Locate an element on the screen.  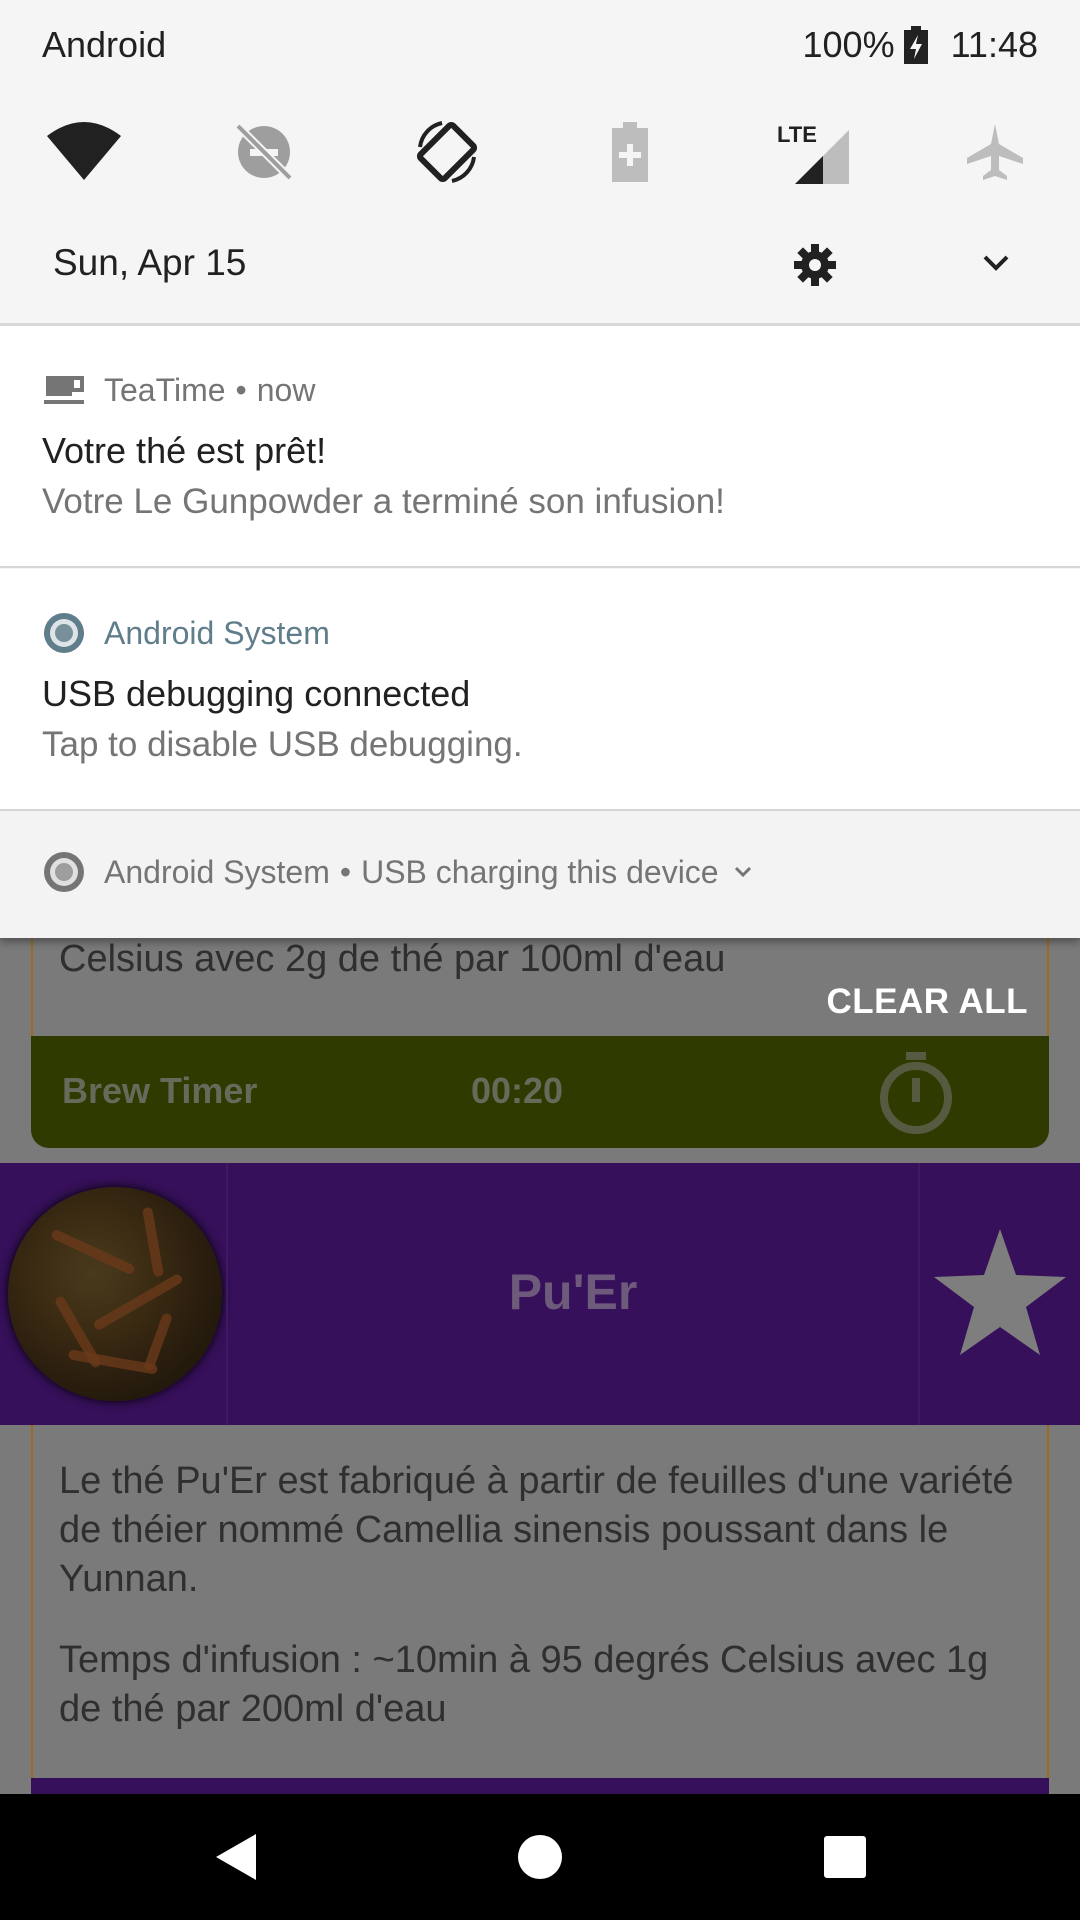
notification-header: TeaTime • now is located at coordinates (178, 390).